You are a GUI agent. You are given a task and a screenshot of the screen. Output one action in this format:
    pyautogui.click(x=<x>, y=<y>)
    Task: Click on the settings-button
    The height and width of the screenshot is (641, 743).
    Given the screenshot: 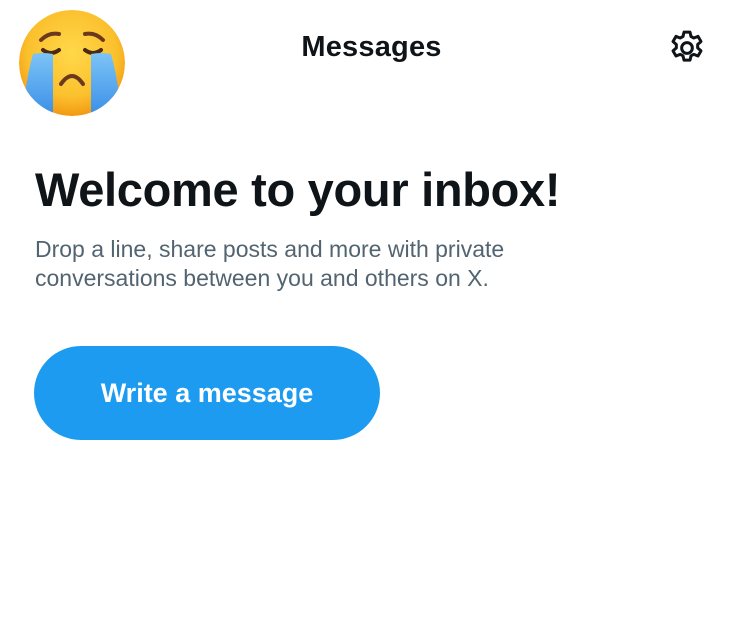 What is the action you would take?
    pyautogui.click(x=687, y=48)
    